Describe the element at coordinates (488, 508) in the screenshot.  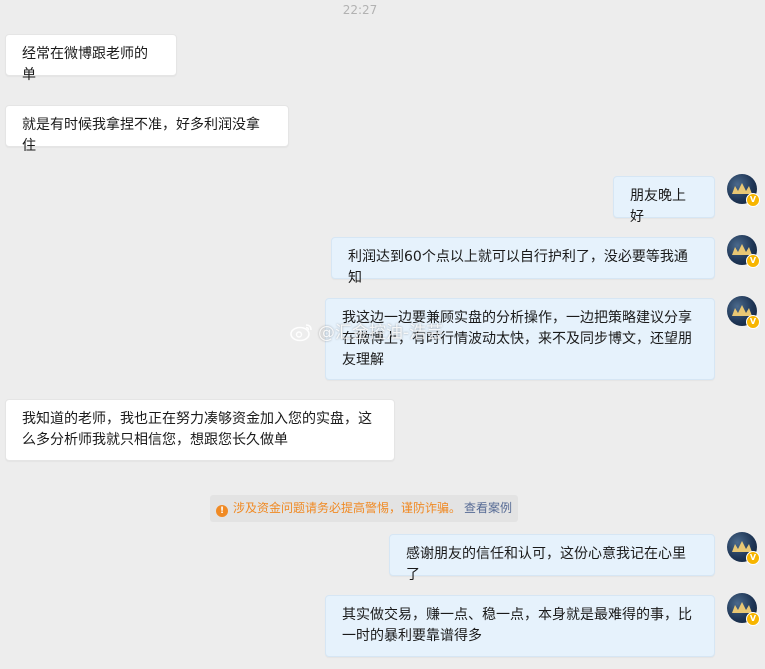
I see `view-cases-link: 查看案例` at that location.